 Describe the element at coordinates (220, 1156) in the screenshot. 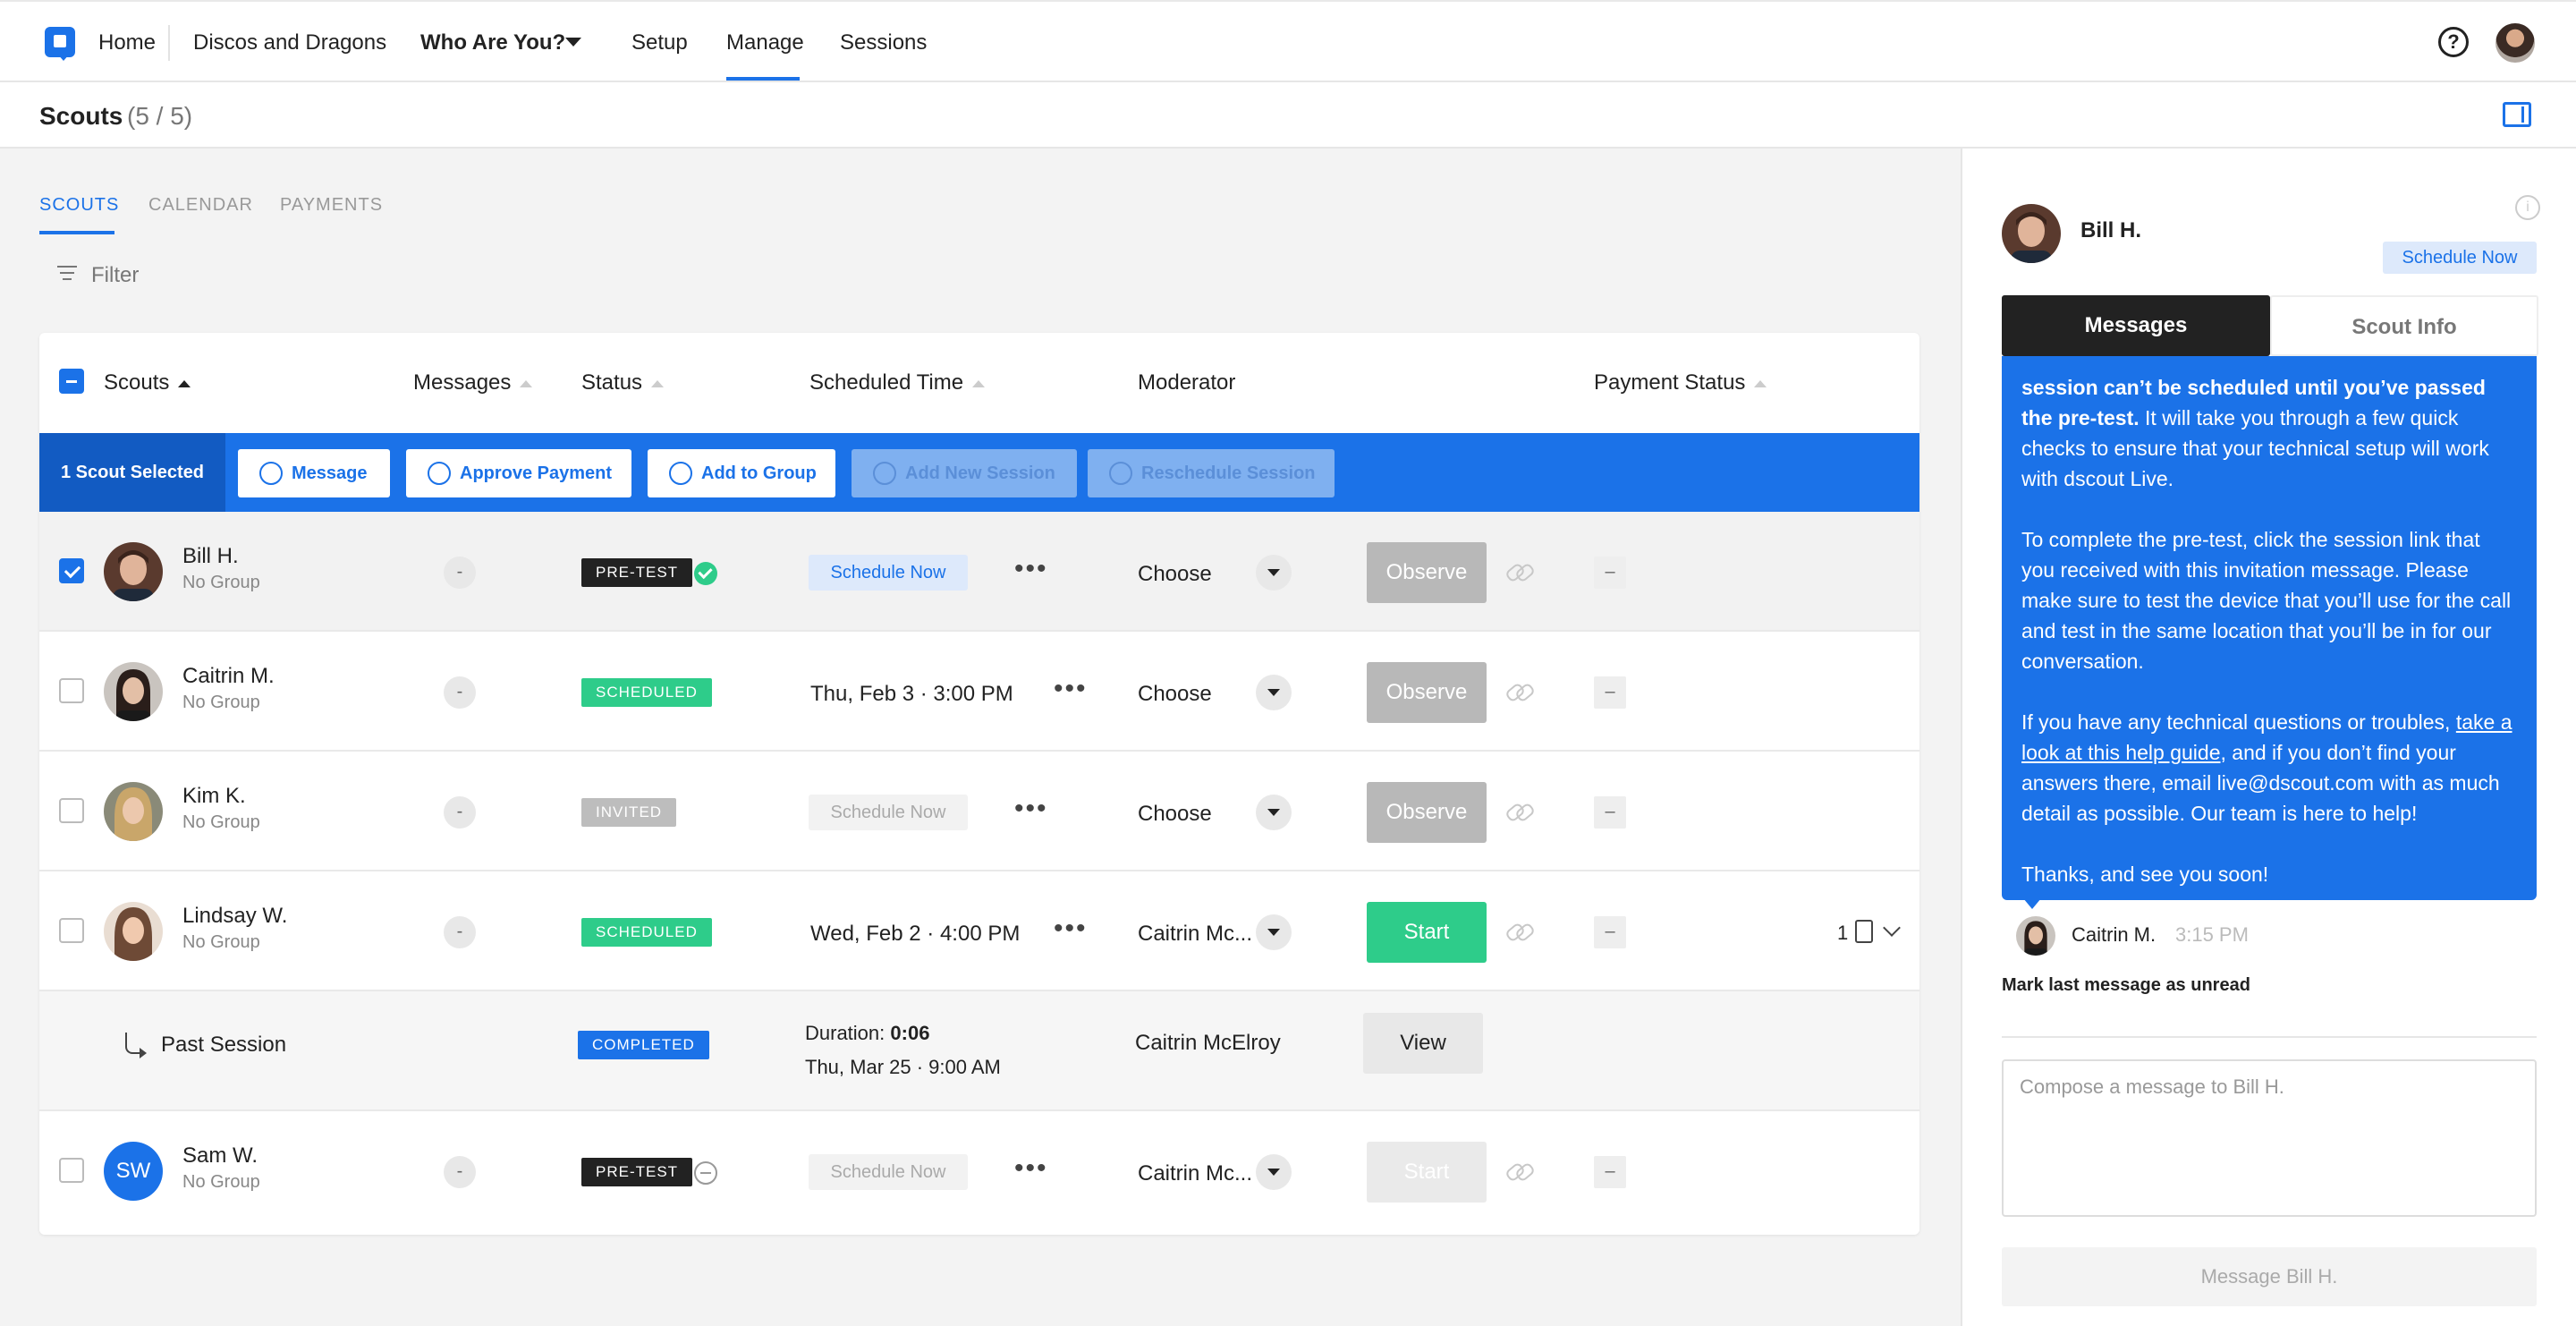

I see `scout-name: Sam W.` at that location.